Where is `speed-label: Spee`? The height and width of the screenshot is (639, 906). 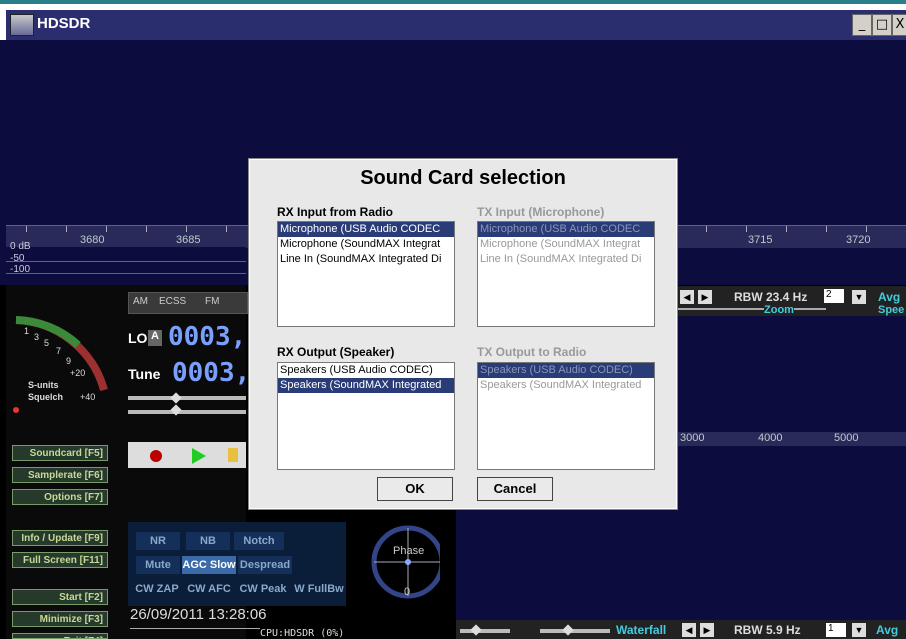 speed-label: Spee is located at coordinates (891, 310).